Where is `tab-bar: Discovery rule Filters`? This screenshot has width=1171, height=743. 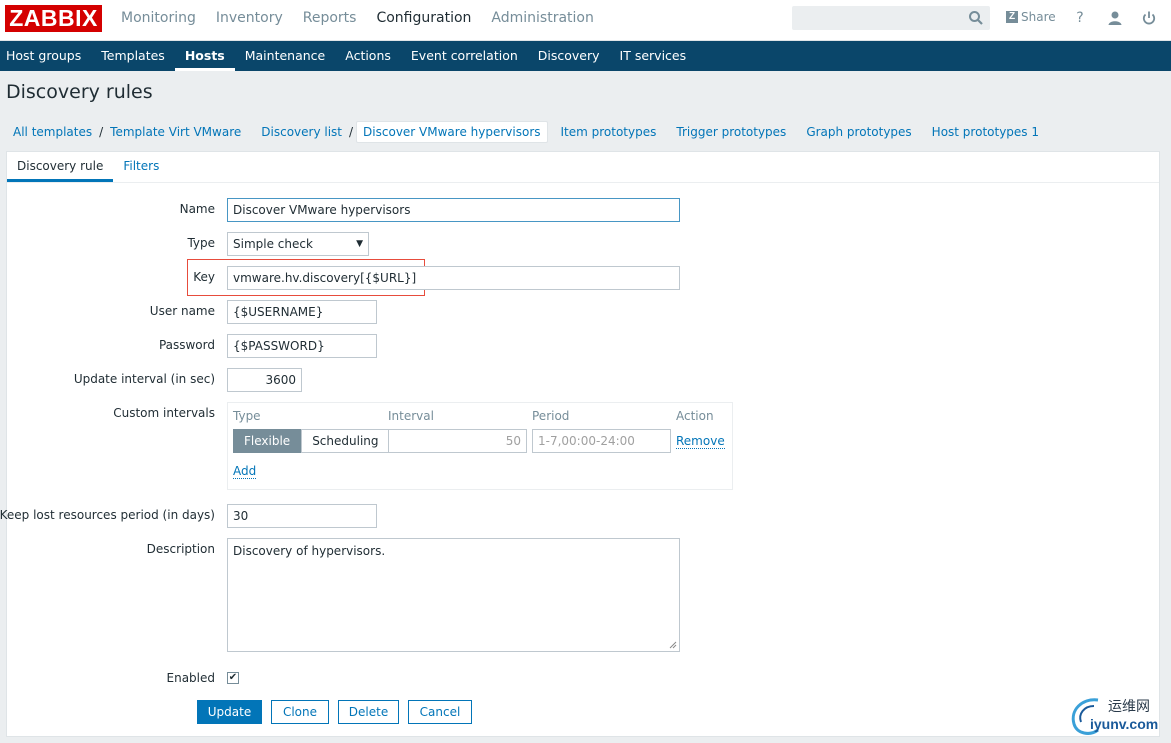 tab-bar: Discovery rule Filters is located at coordinates (88, 167).